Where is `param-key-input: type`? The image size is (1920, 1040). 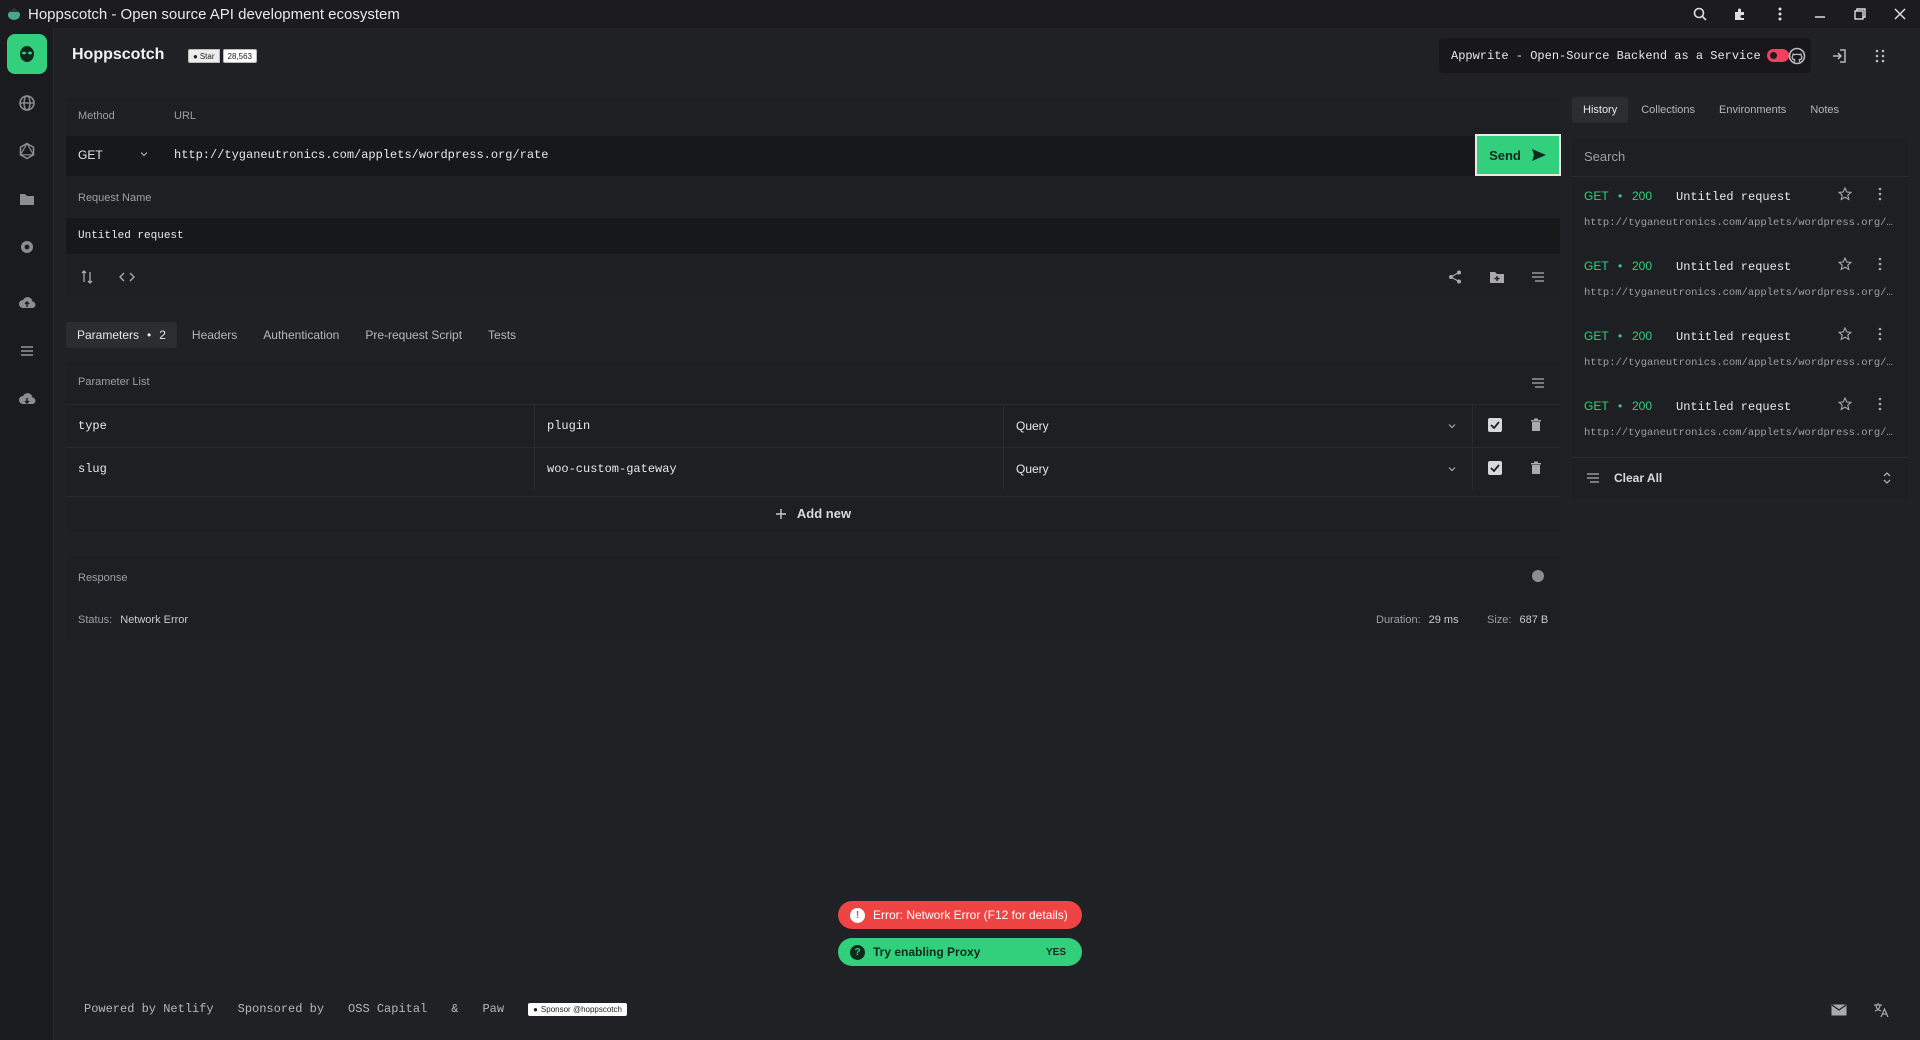 param-key-input: type is located at coordinates (300, 426).